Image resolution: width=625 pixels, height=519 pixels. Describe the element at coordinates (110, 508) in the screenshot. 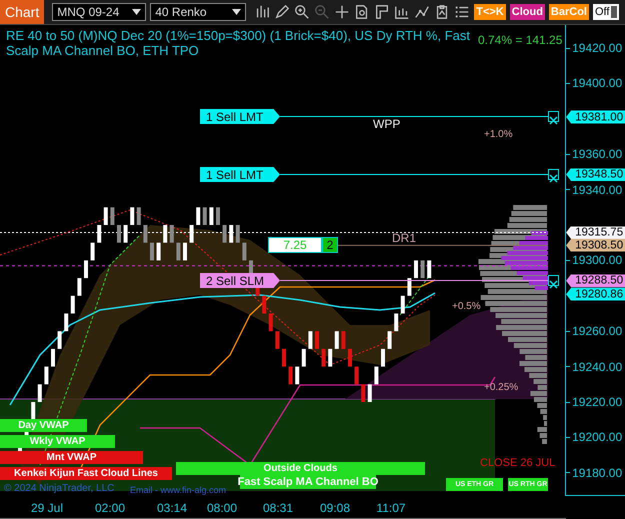

I see `time-label: 02:00` at that location.